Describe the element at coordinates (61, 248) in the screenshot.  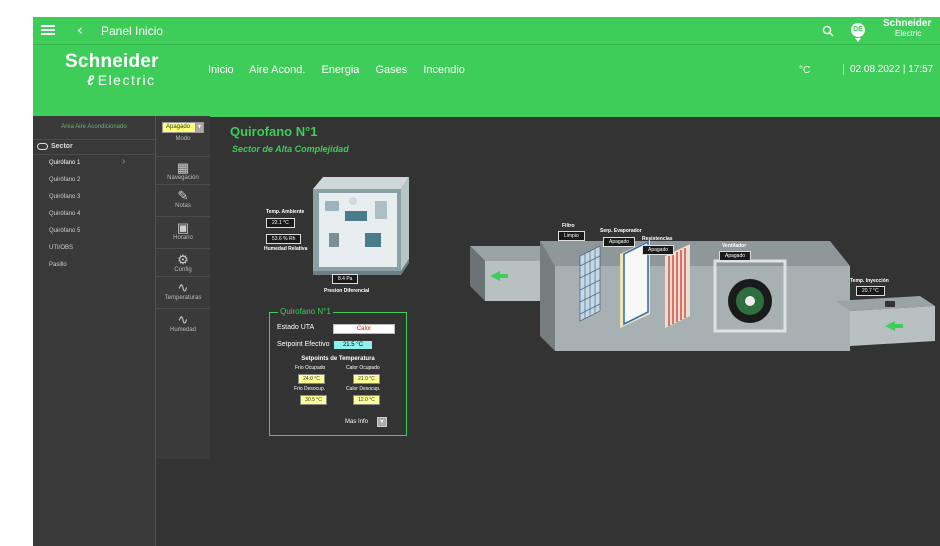
I see `sidebar-item-label: UTI/OBS` at that location.